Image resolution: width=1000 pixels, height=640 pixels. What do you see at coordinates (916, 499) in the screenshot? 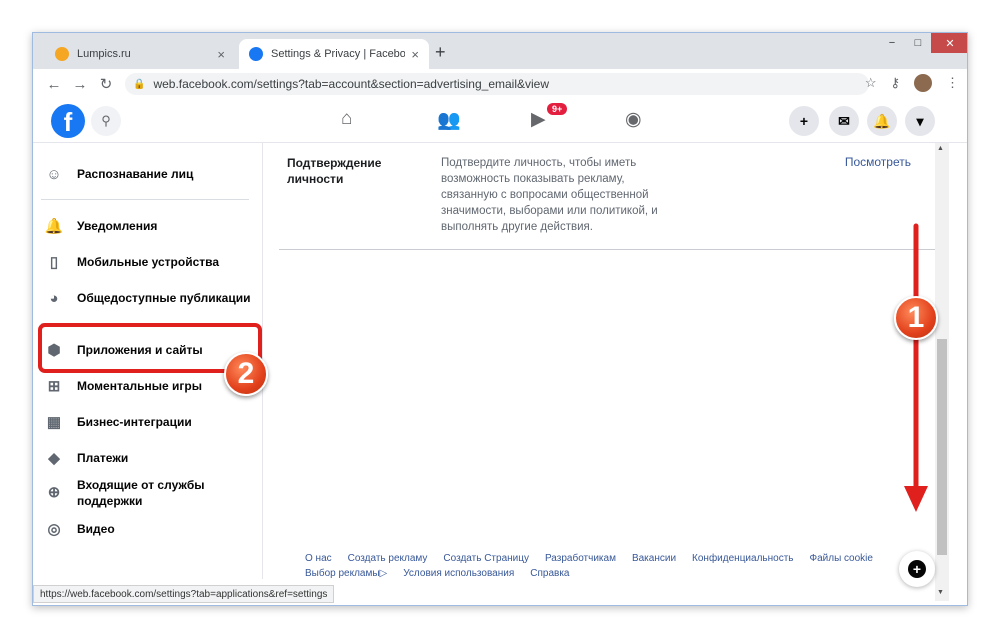
I see `arrow-head` at bounding box center [916, 499].